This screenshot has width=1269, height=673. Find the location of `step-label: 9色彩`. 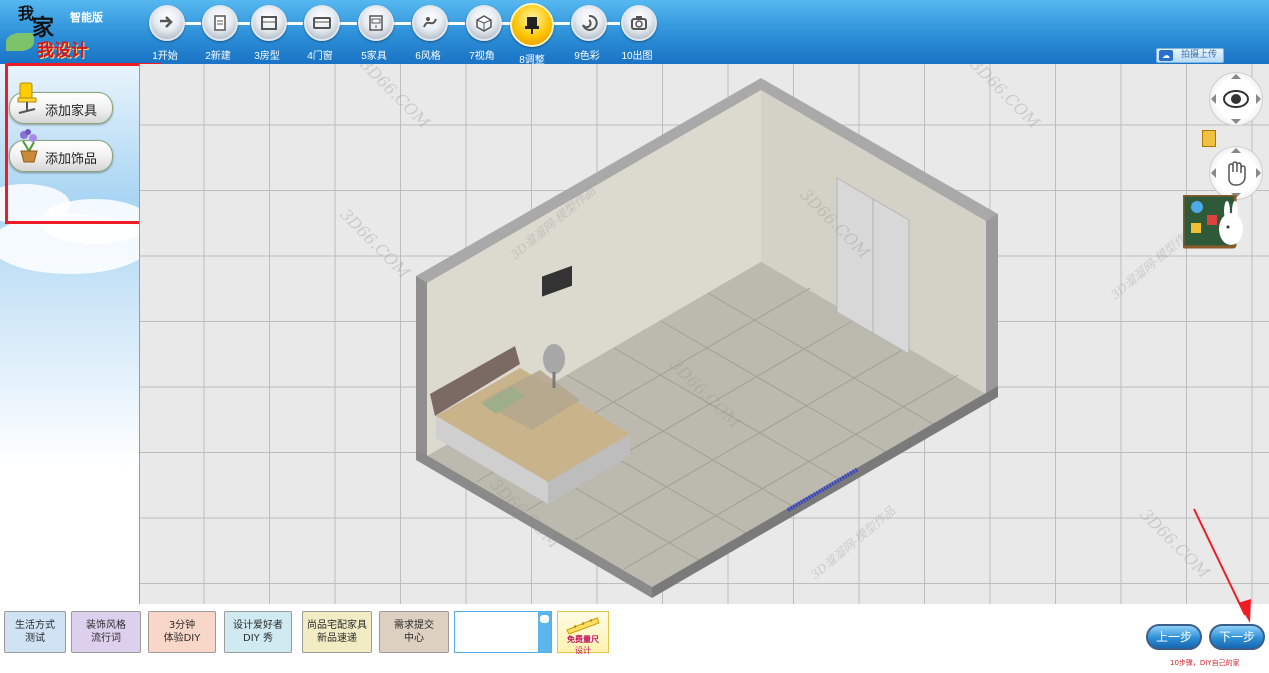

step-label: 9色彩 is located at coordinates (587, 56).